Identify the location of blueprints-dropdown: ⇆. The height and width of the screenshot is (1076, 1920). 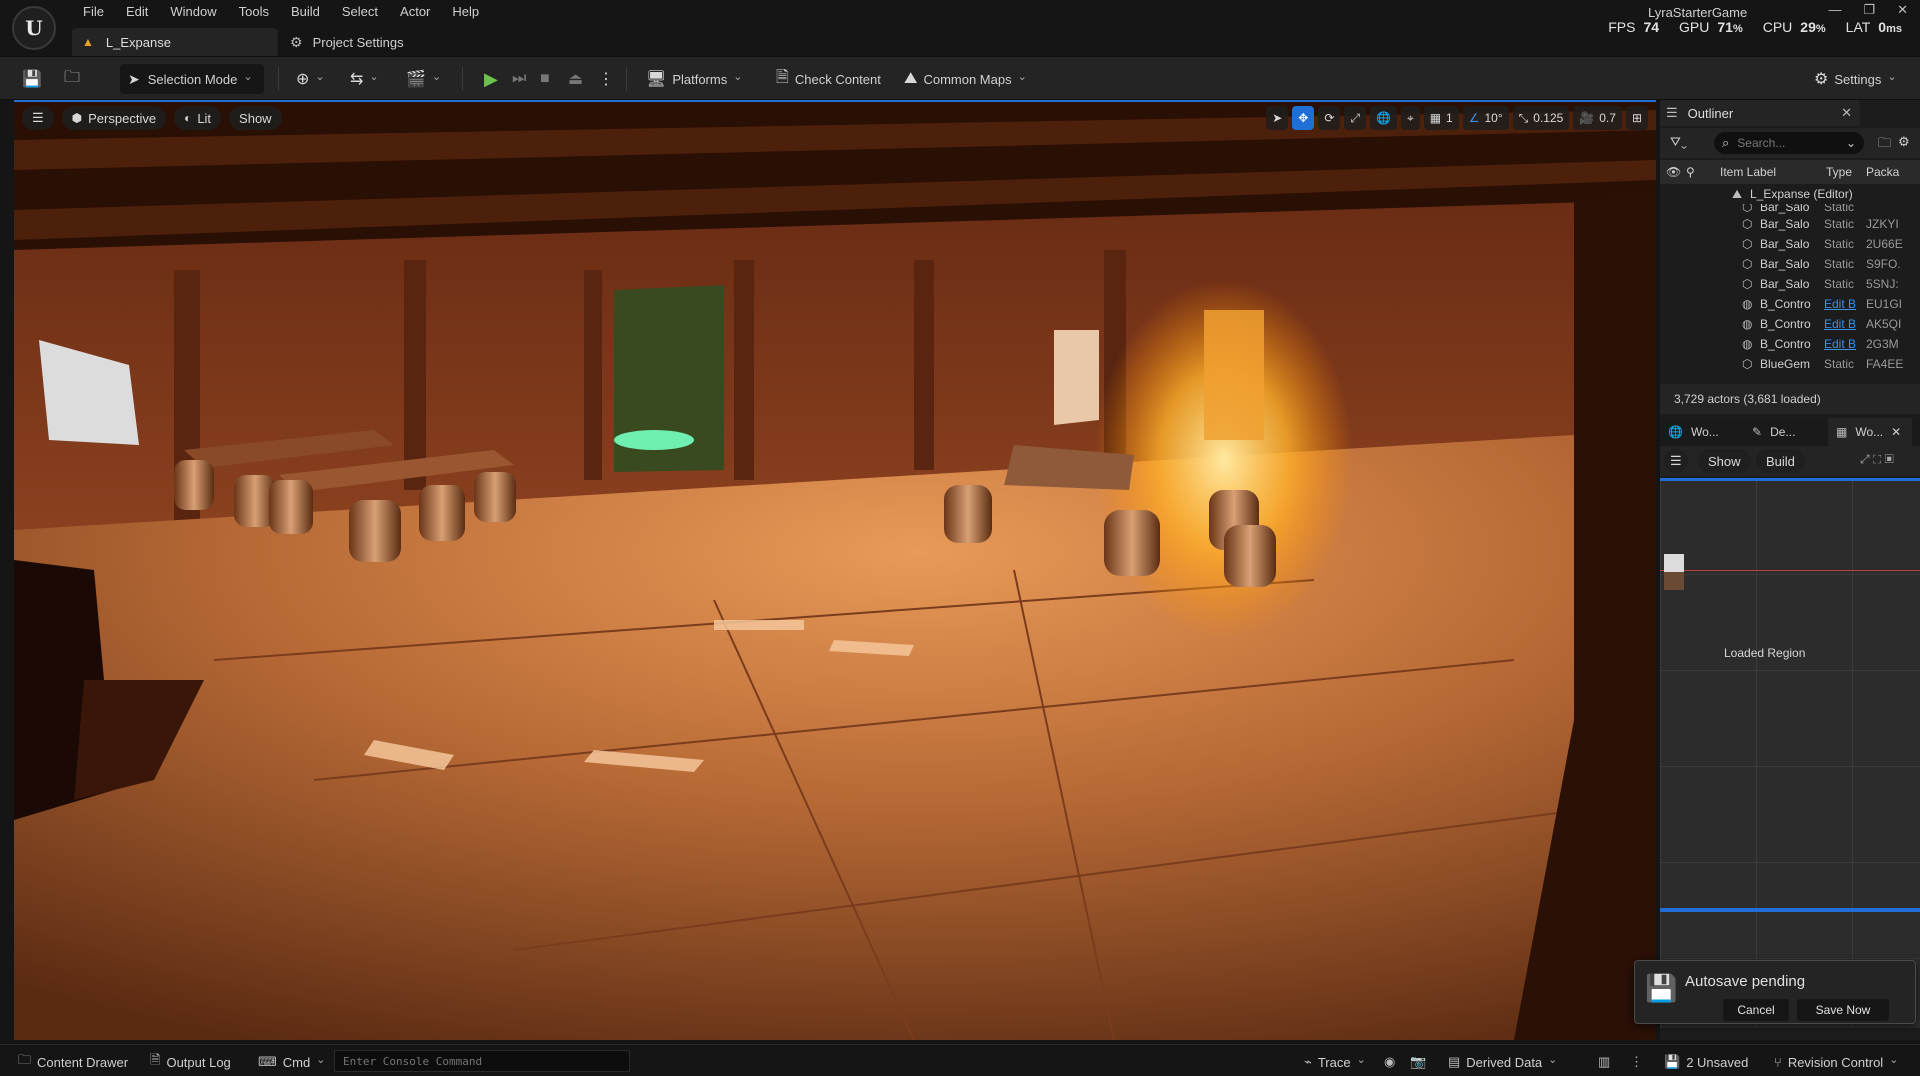
(364, 79).